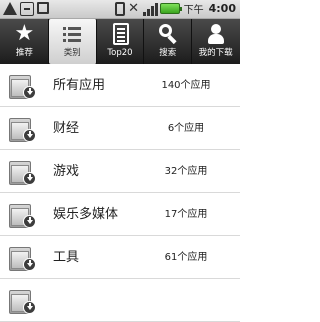 This screenshot has width=320, height=322. Describe the element at coordinates (186, 85) in the screenshot. I see `category-count: 140个应用` at that location.